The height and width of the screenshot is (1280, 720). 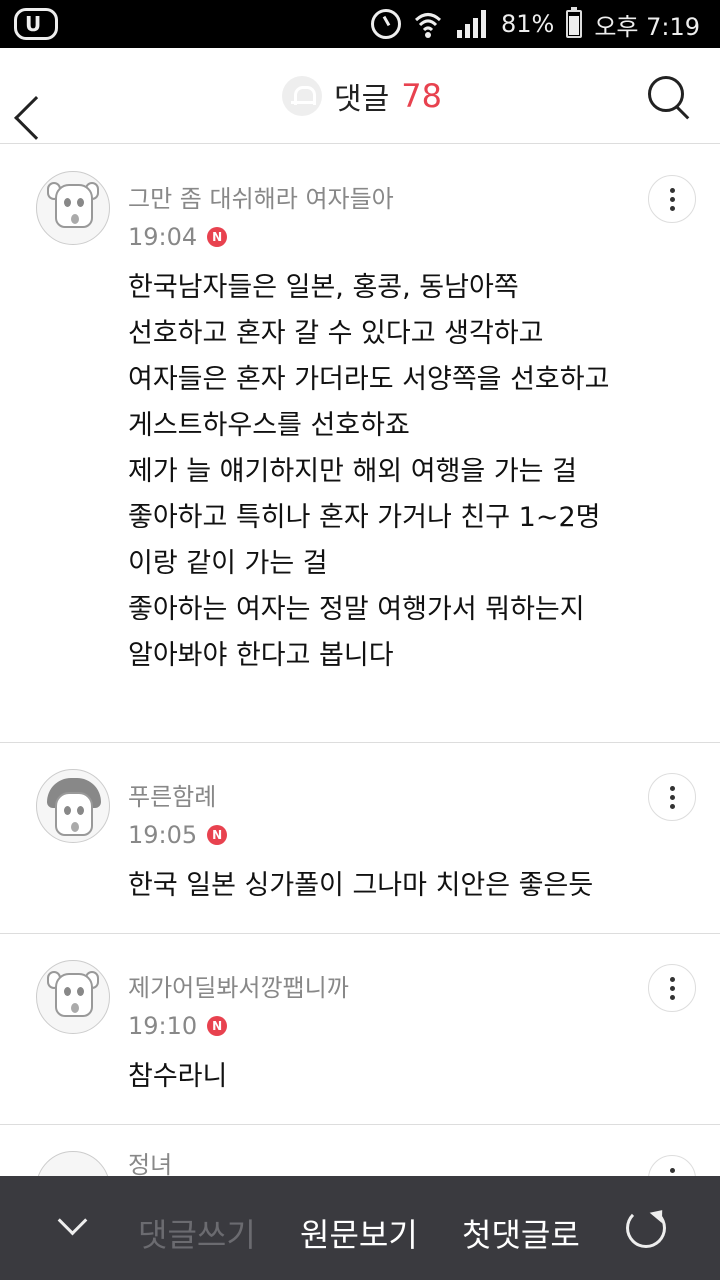 I want to click on status-icons: 81% 오후 7:19, so click(x=535, y=24).